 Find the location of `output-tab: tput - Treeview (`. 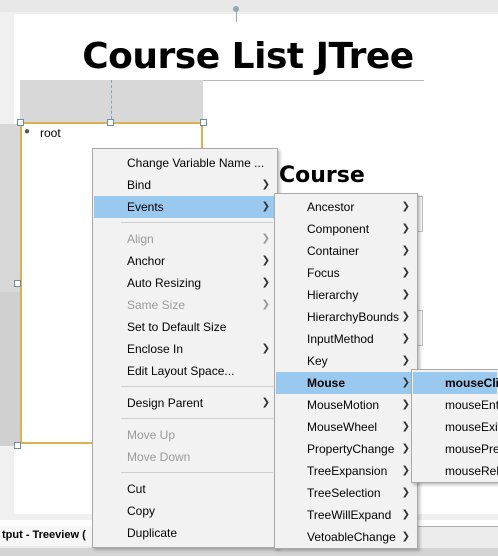

output-tab: tput - Treeview ( is located at coordinates (48, 536).